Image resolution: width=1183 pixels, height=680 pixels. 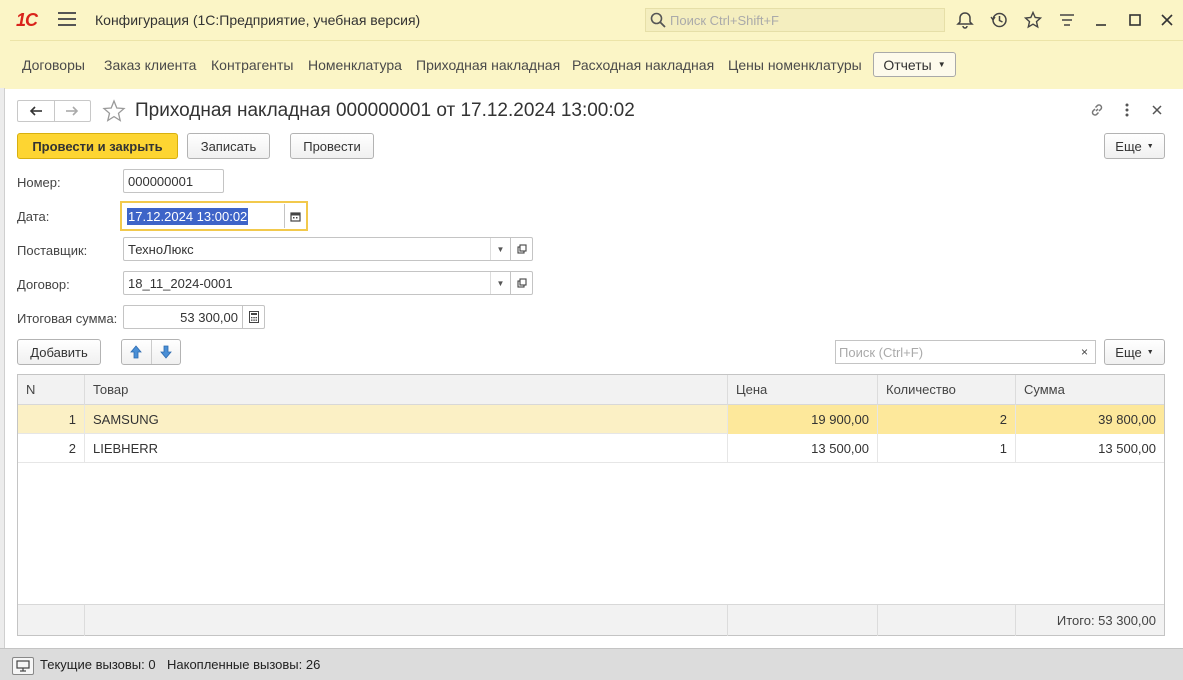 What do you see at coordinates (795, 65) in the screenshot?
I see `section-nomenclature-prices: Цены номенклатуры` at bounding box center [795, 65].